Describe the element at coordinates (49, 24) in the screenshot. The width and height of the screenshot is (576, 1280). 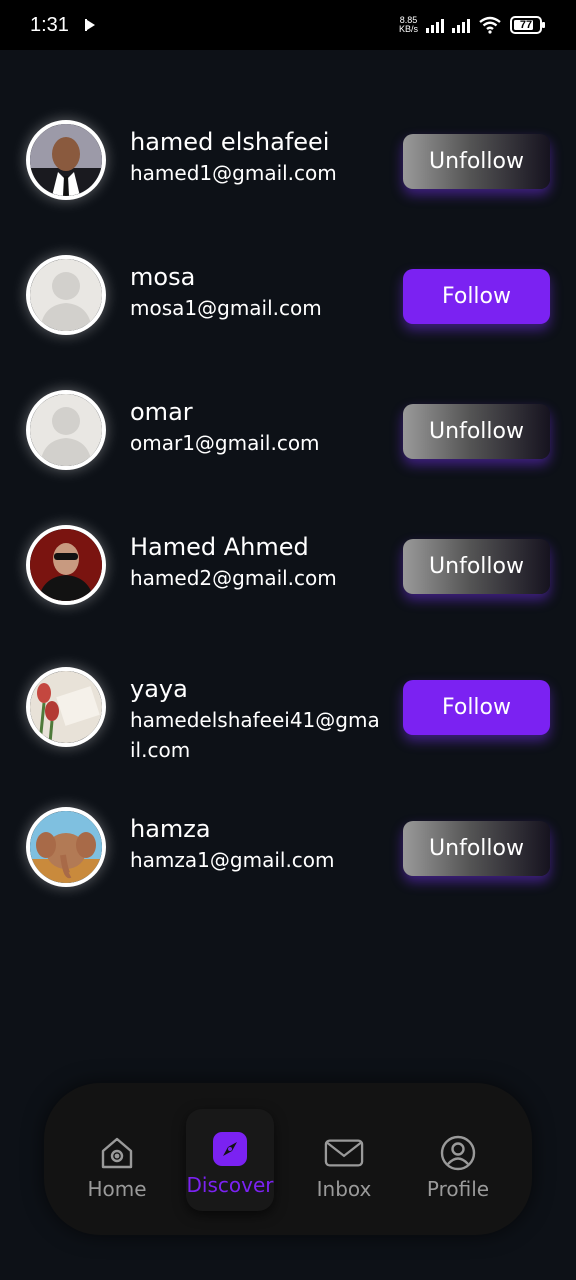
I see `status-time: 1:31` at that location.